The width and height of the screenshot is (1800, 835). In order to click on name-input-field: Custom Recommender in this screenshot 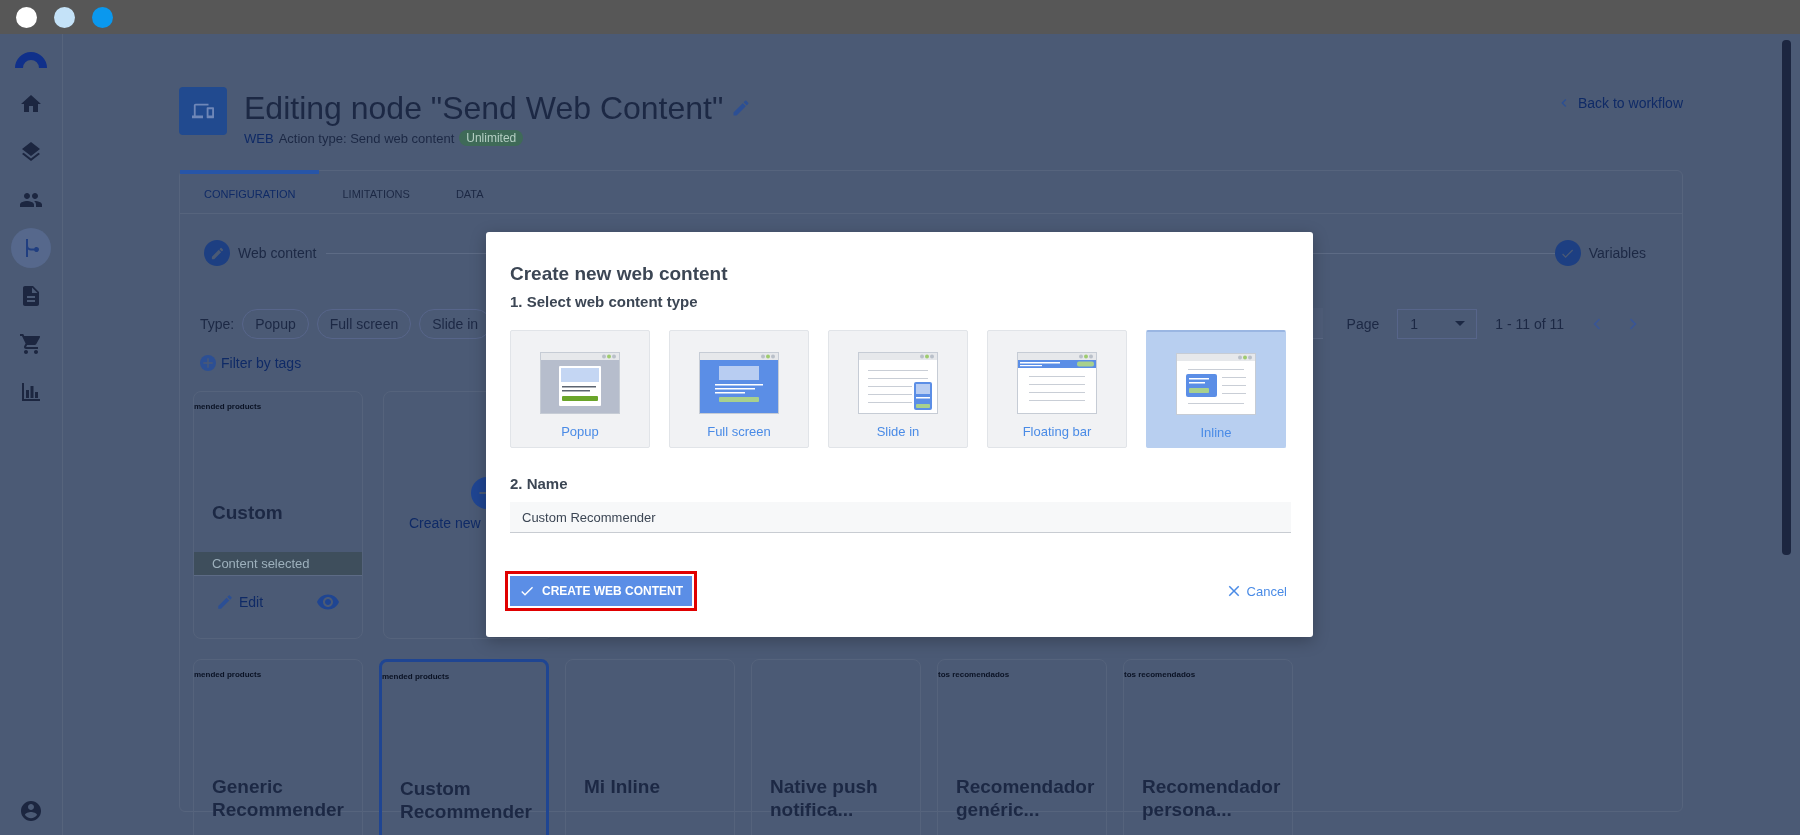, I will do `click(900, 517)`.